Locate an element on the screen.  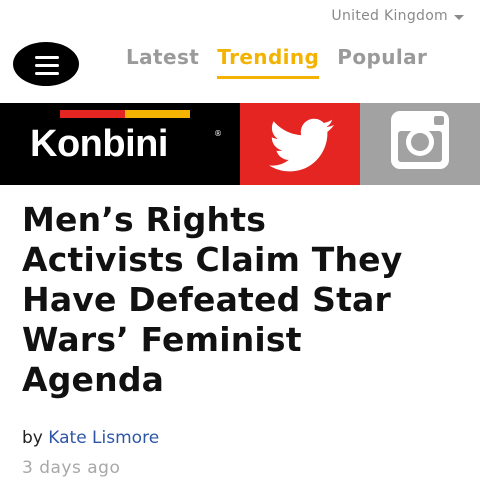
logo-stripe is located at coordinates (125, 110).